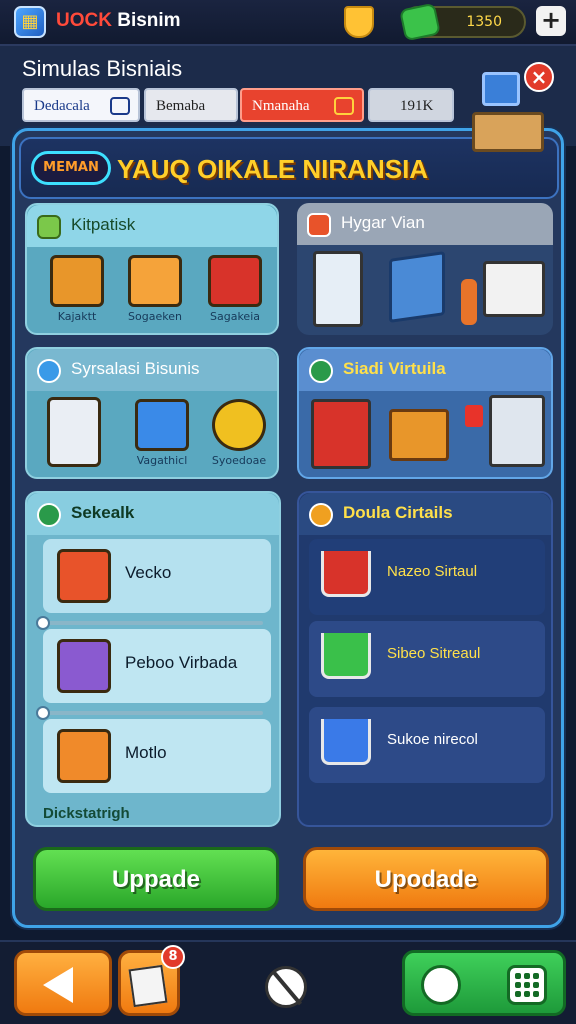  I want to click on logo-glyph: ▦, so click(30, 21).